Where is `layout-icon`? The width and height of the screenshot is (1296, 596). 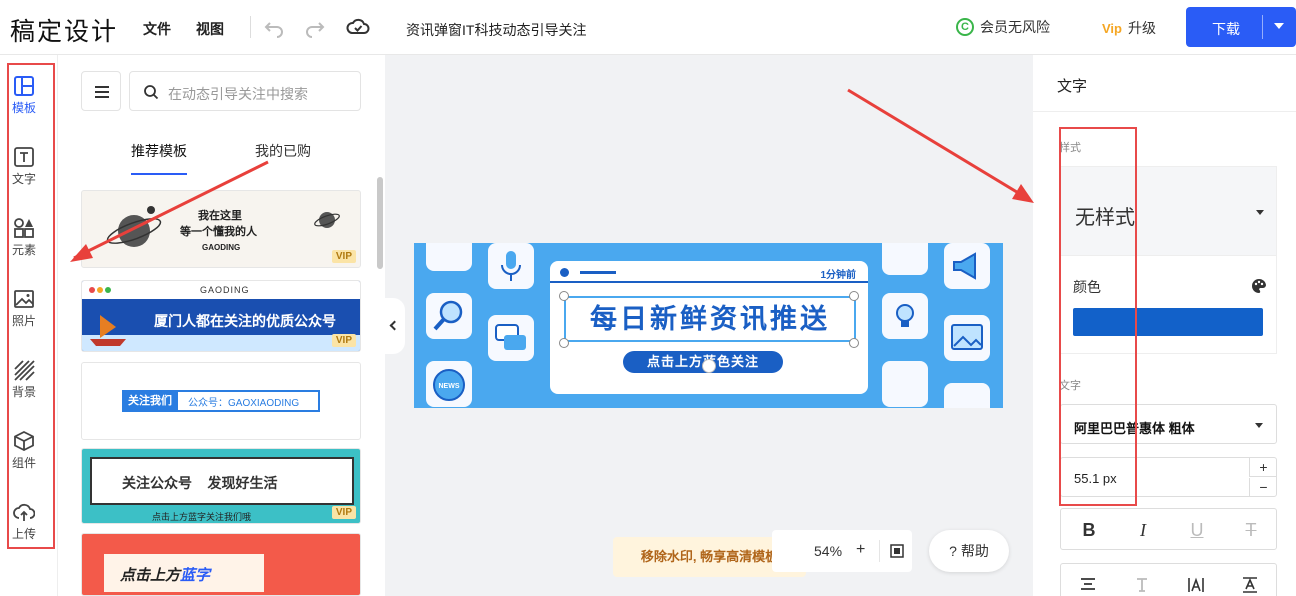
layout-icon is located at coordinates (24, 86).